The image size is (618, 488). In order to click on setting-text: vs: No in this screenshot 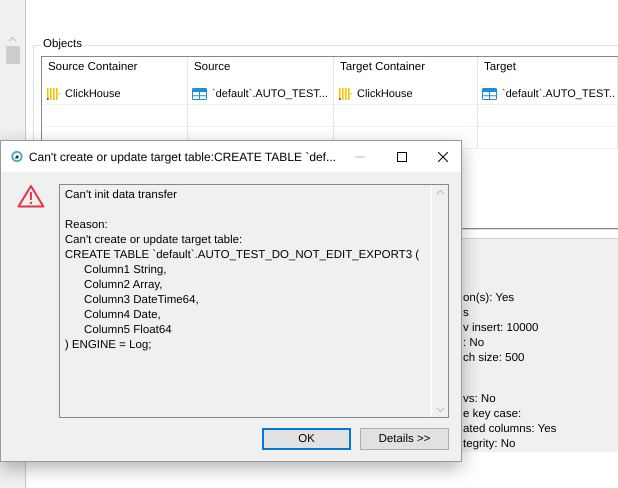, I will do `click(479, 399)`.